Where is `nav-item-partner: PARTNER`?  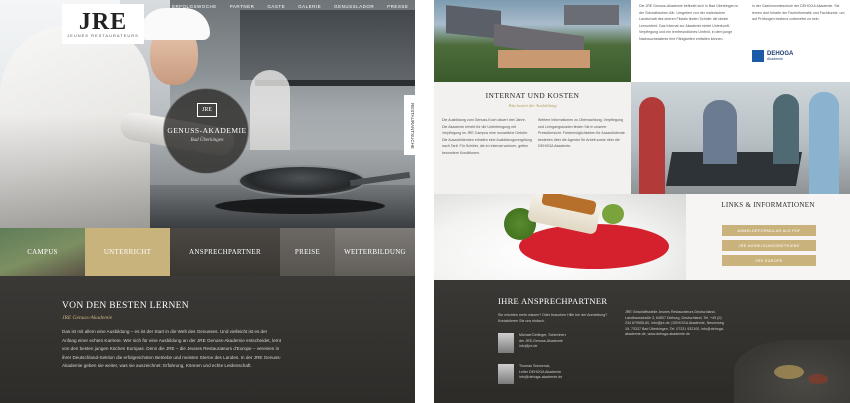
nav-item-partner: PARTNER is located at coordinates (242, 6).